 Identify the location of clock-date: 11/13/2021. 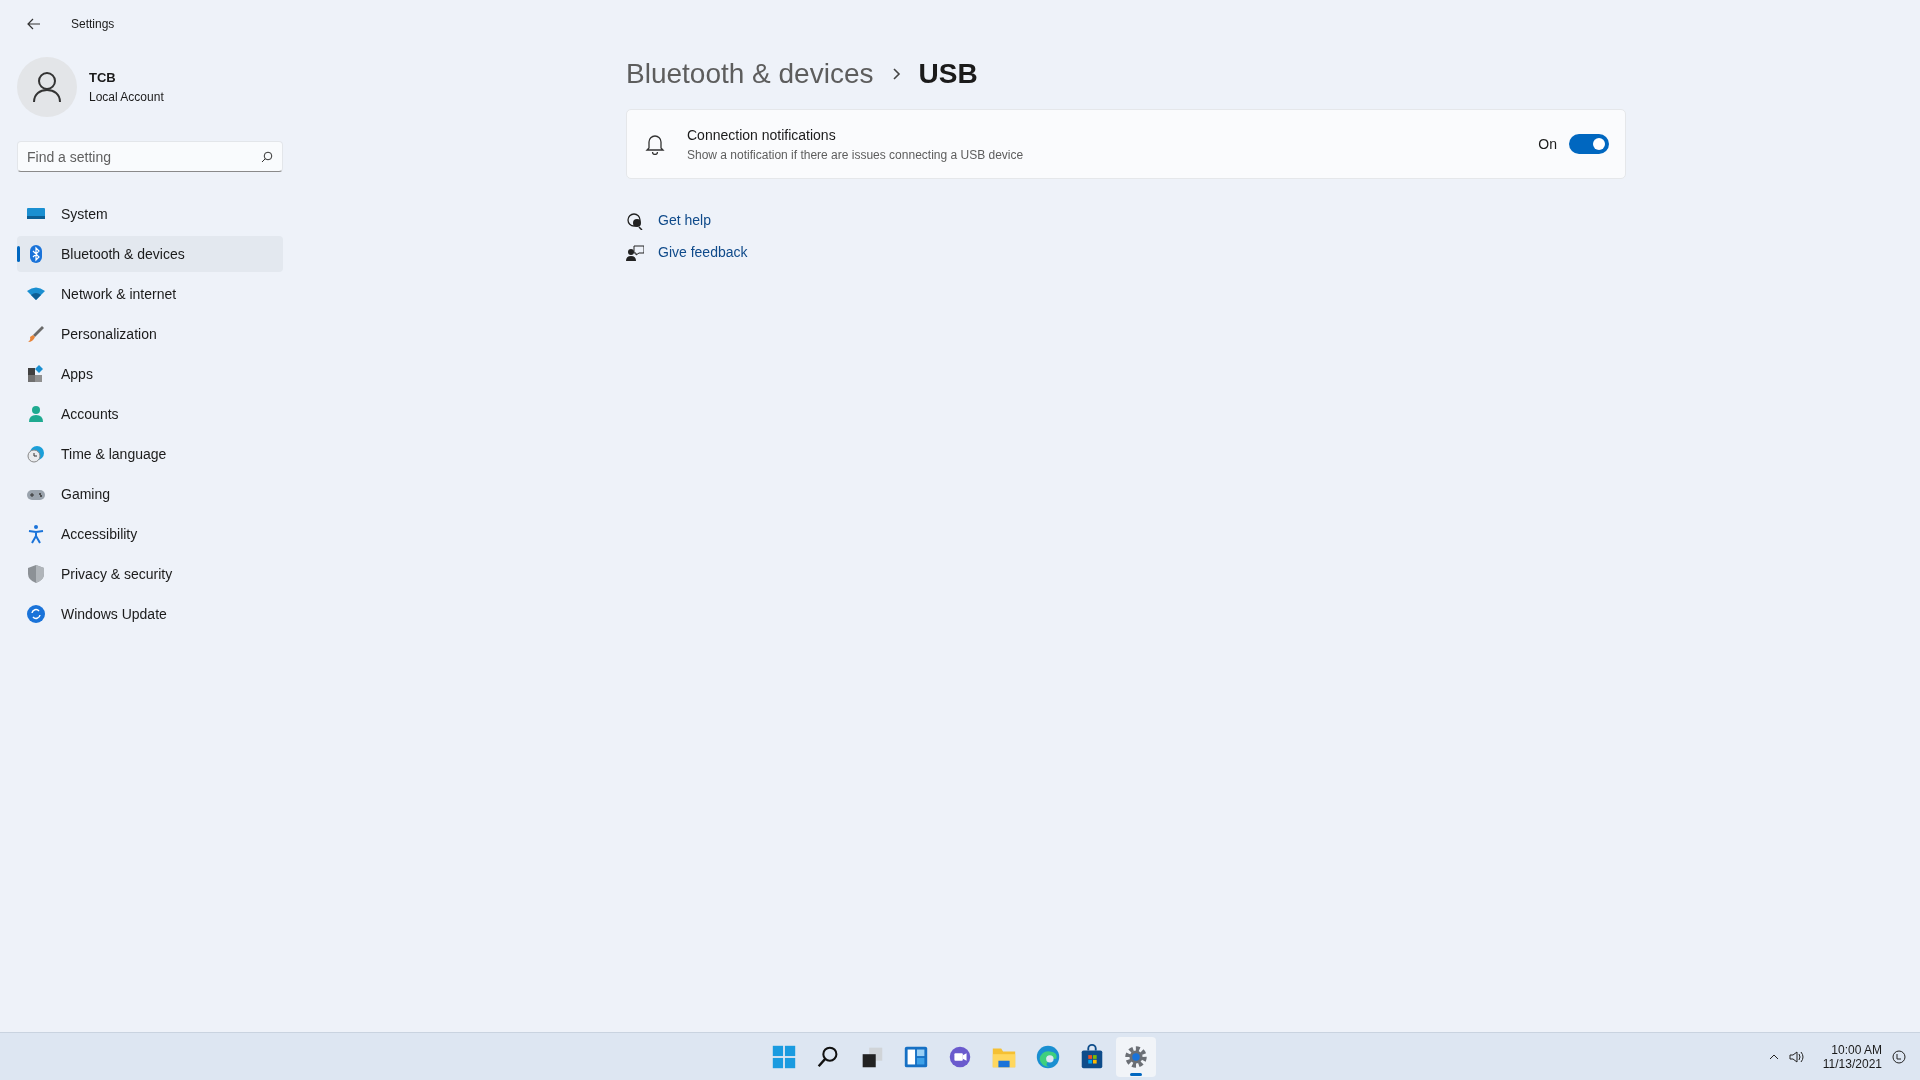
(1852, 1064).